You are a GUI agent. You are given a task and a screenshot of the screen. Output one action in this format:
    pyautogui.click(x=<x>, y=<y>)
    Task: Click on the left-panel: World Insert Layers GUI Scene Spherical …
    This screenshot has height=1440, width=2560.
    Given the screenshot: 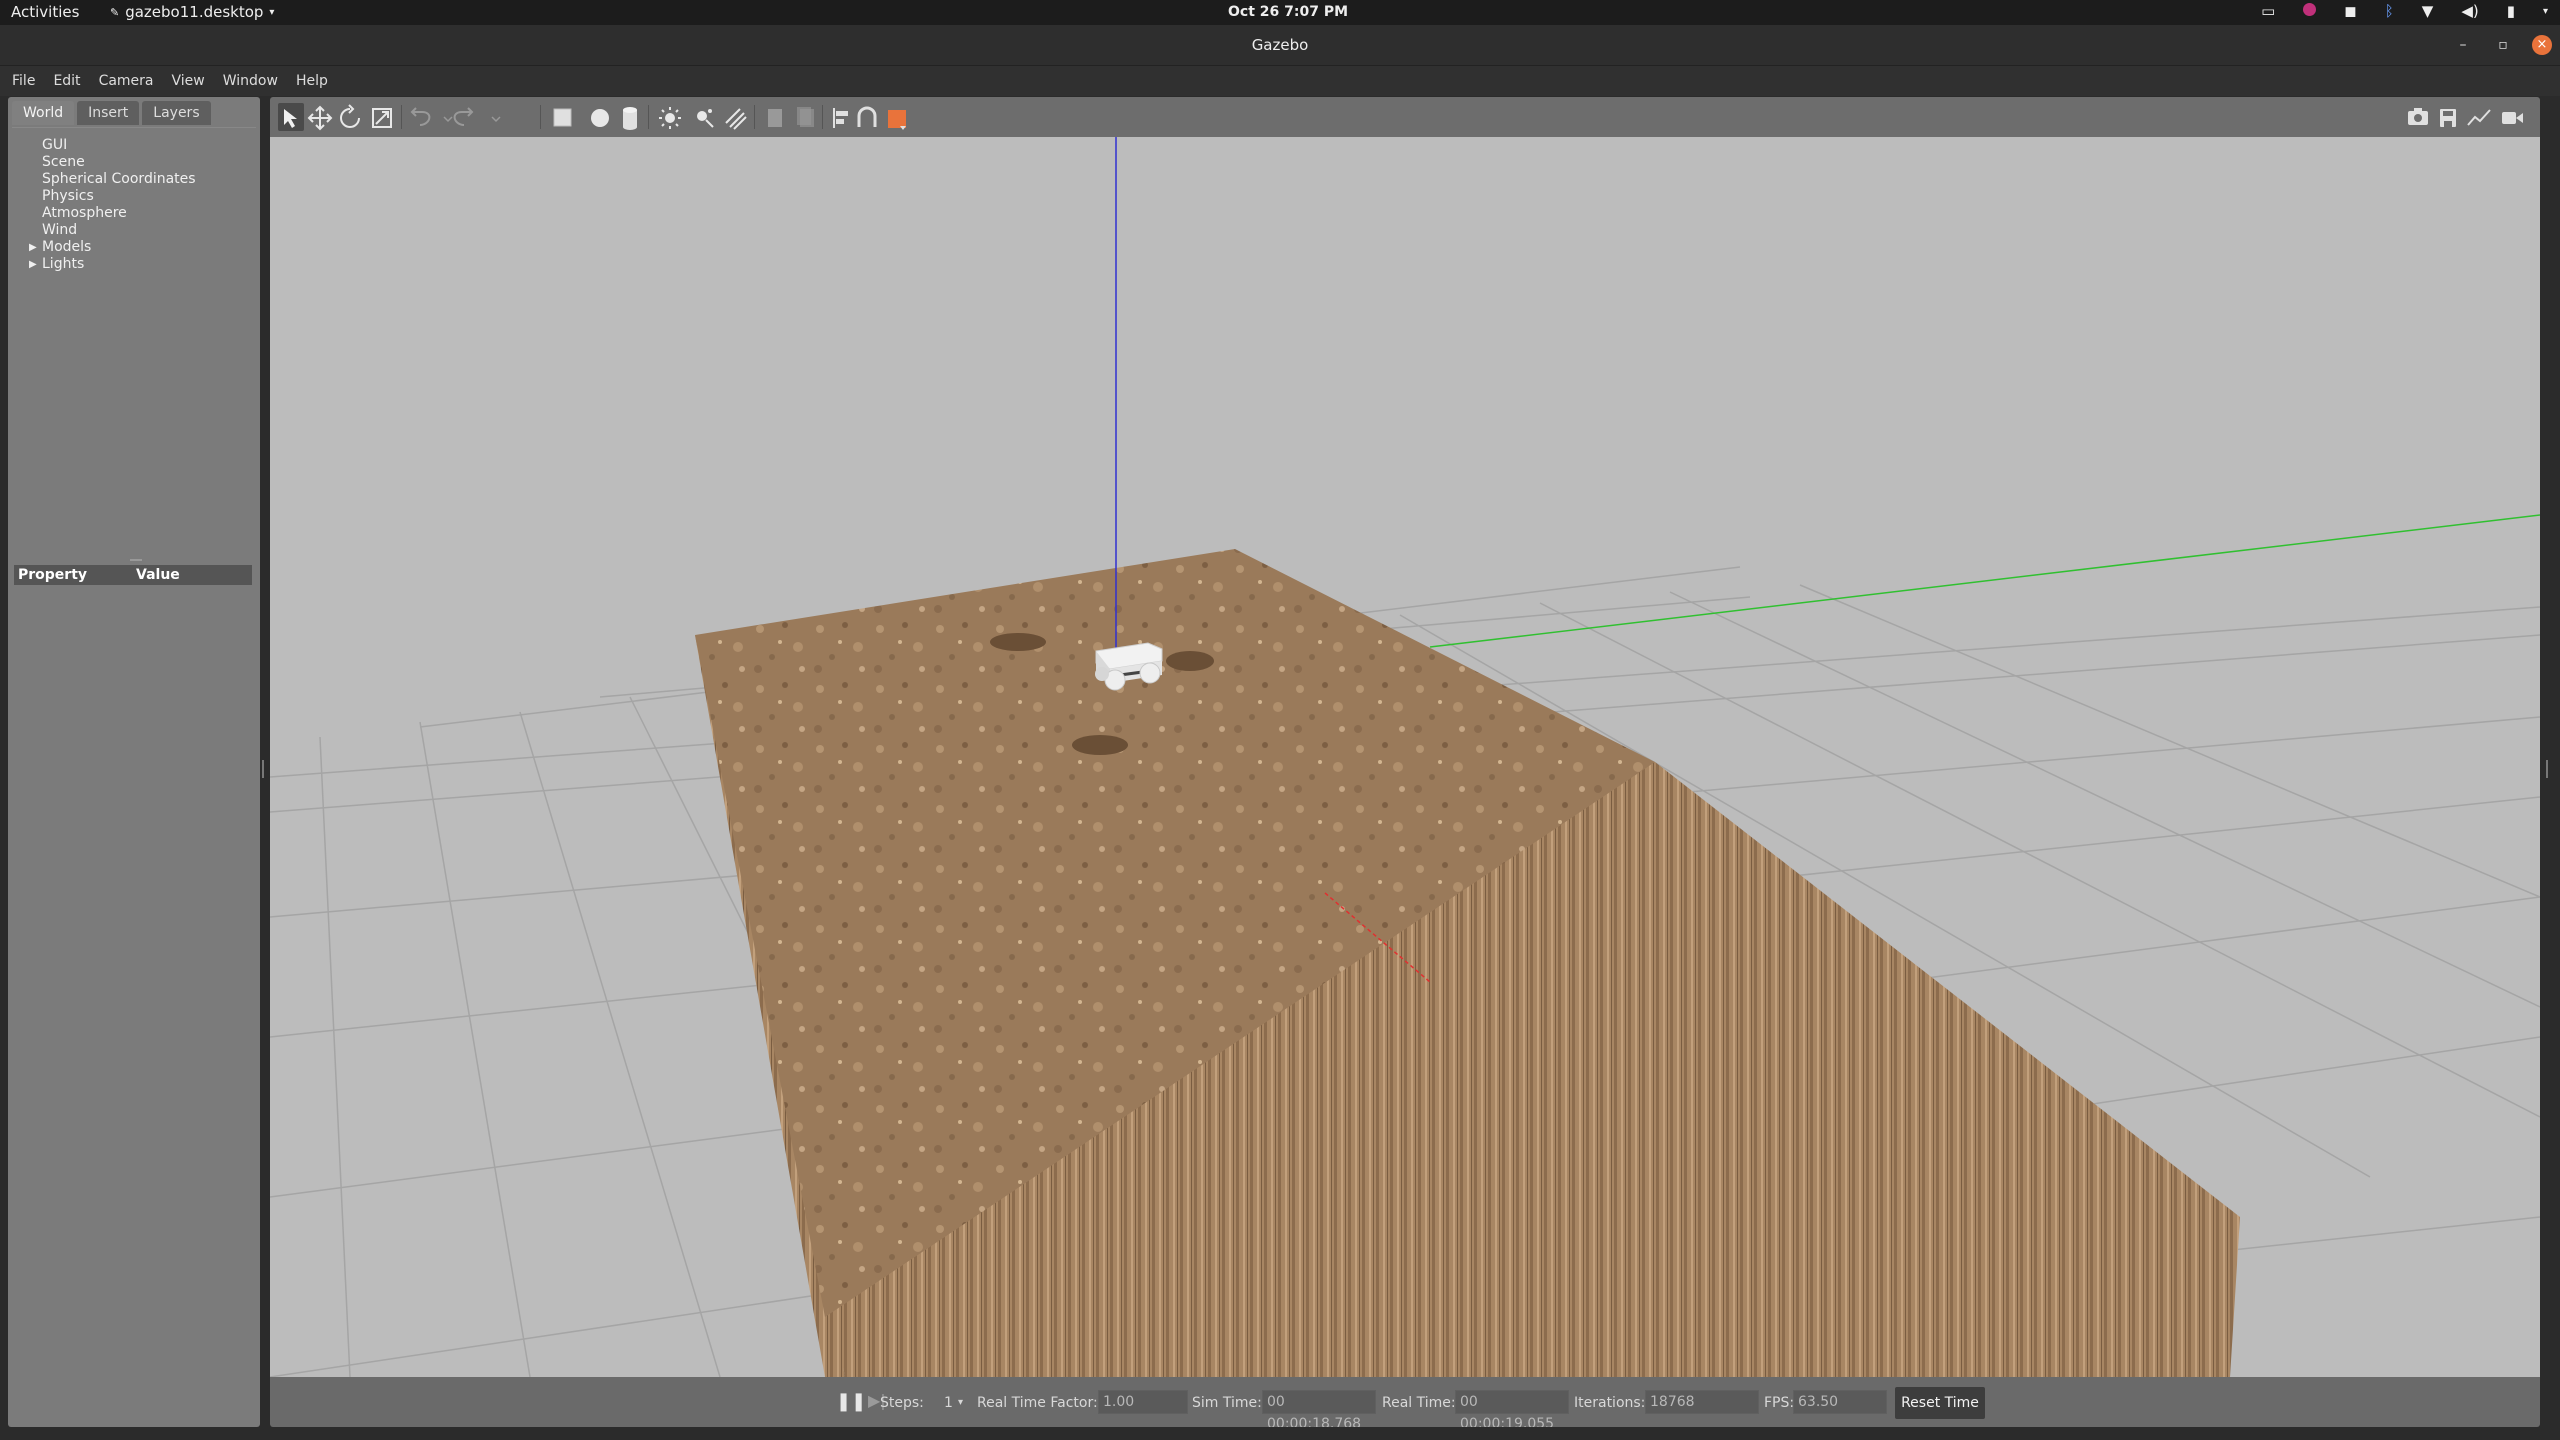 What is the action you would take?
    pyautogui.click(x=134, y=762)
    